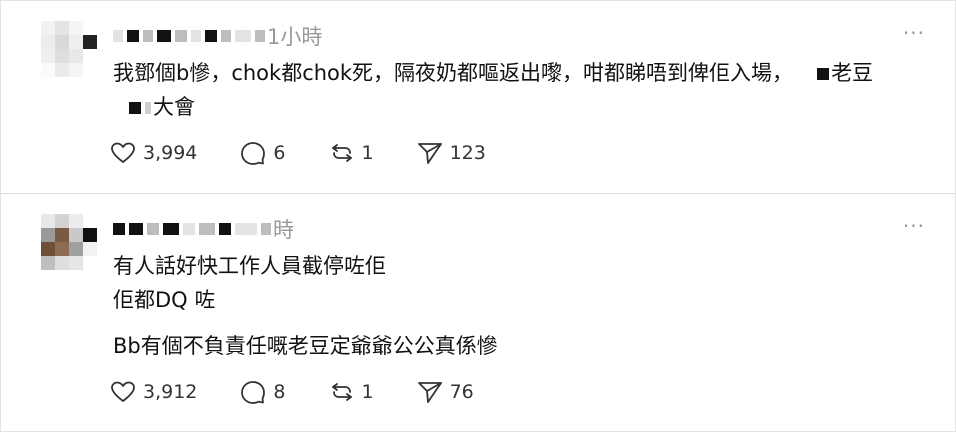 This screenshot has width=956, height=432. I want to click on like-count: 3,912, so click(170, 392).